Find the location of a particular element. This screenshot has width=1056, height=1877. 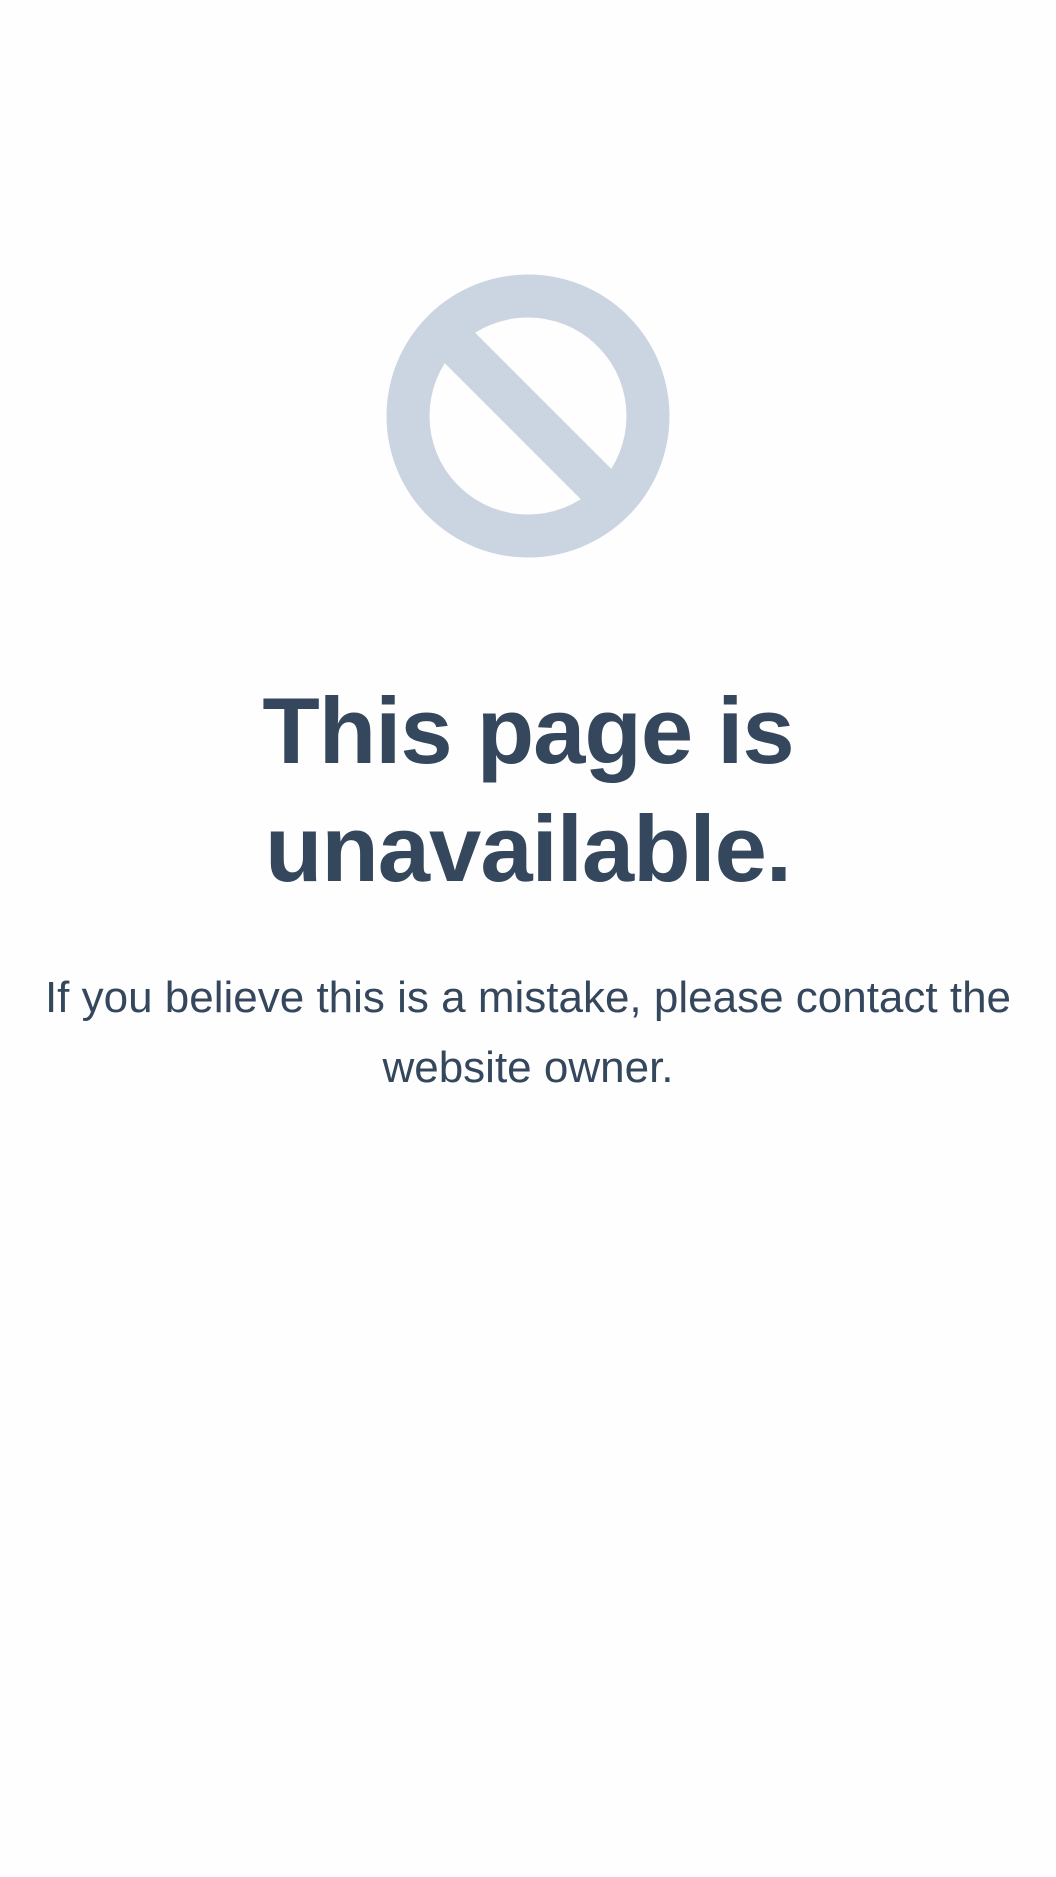

page-title: This page is unavailable. is located at coordinates (528, 789).